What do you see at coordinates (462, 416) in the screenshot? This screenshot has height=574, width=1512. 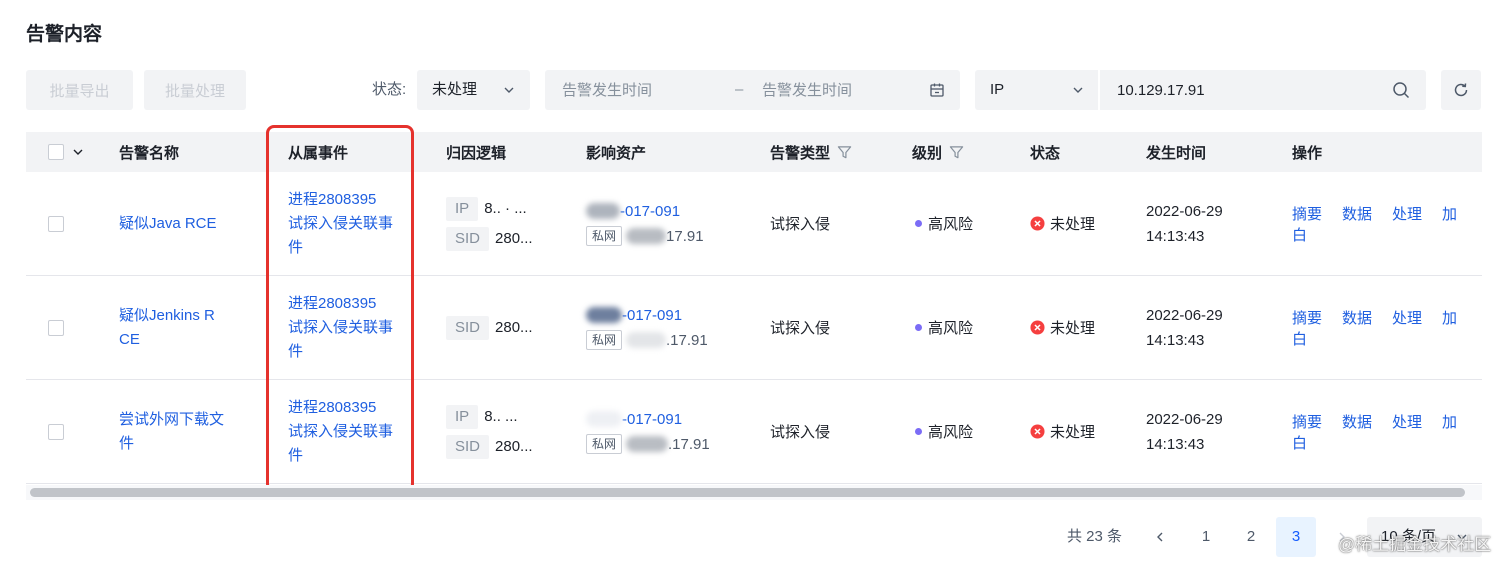 I see `attribution-tag: IP` at bounding box center [462, 416].